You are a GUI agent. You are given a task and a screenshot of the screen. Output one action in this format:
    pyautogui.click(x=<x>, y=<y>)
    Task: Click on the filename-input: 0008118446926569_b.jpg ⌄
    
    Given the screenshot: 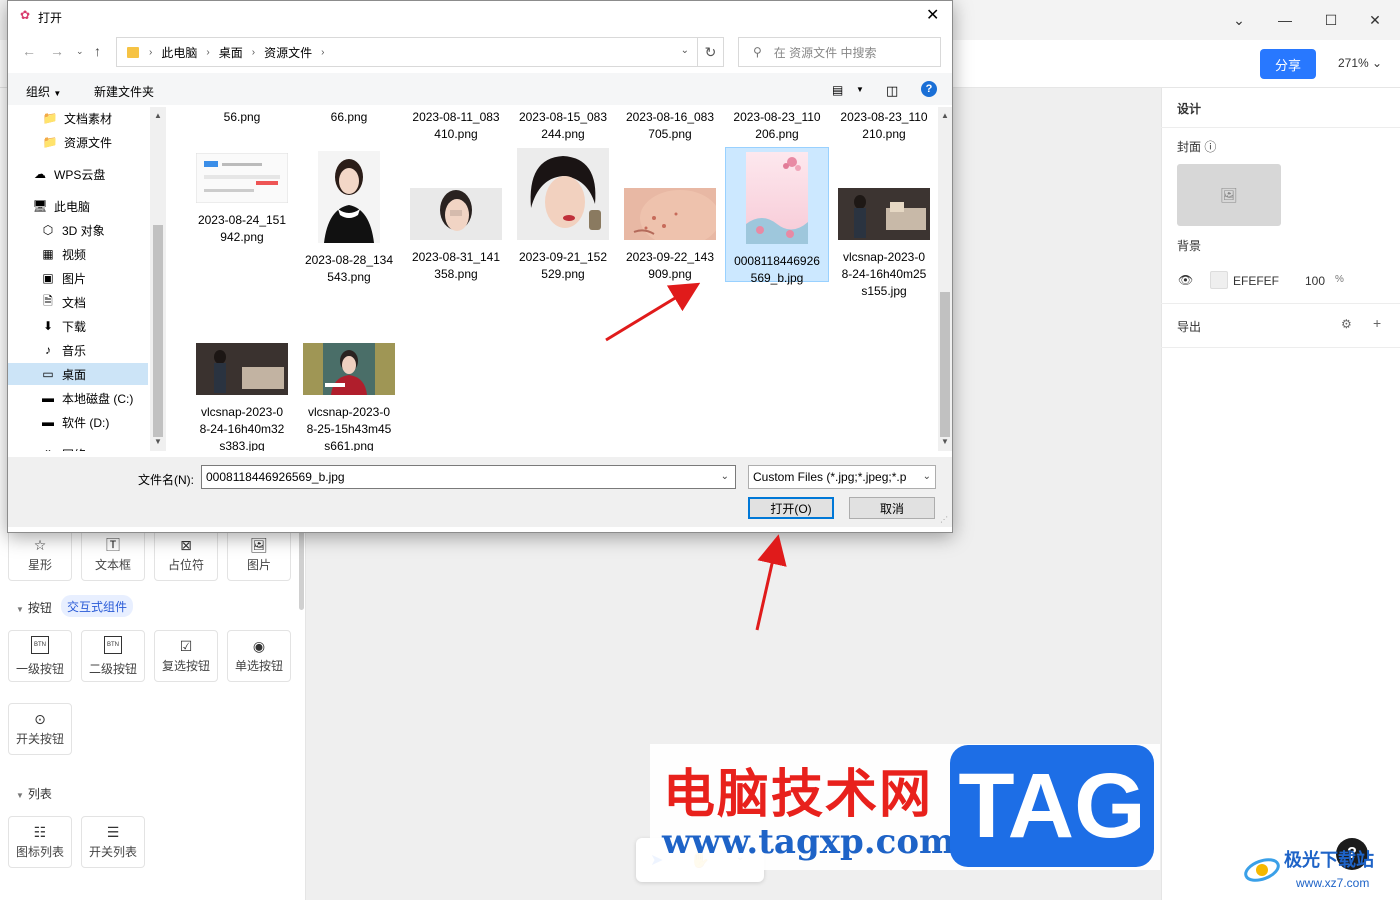 What is the action you would take?
    pyautogui.click(x=468, y=477)
    